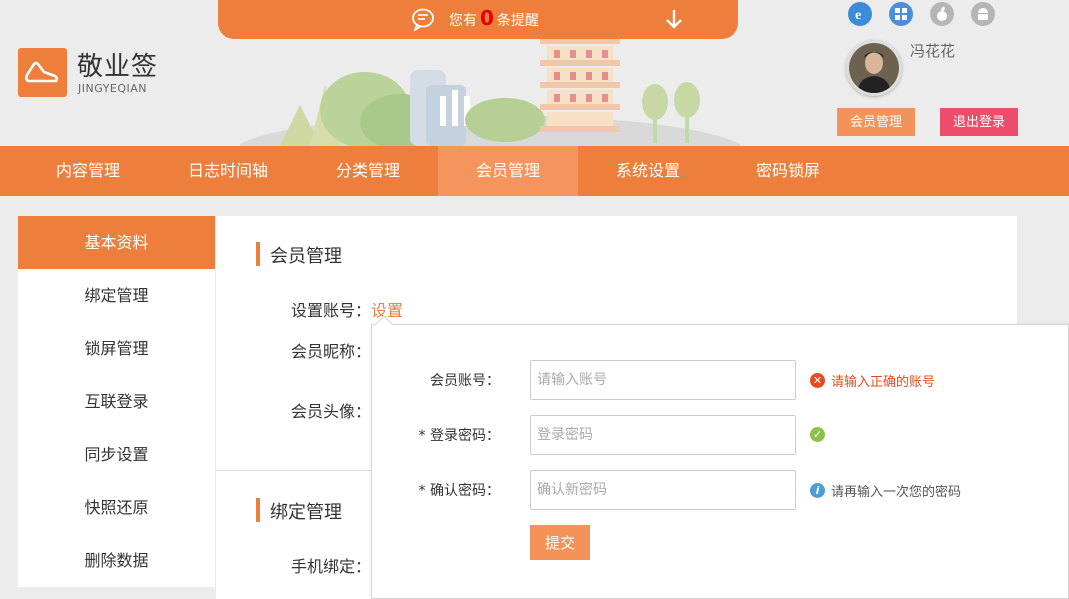  What do you see at coordinates (465, 381) in the screenshot?
I see `popup-account-label: 会员账号：` at bounding box center [465, 381].